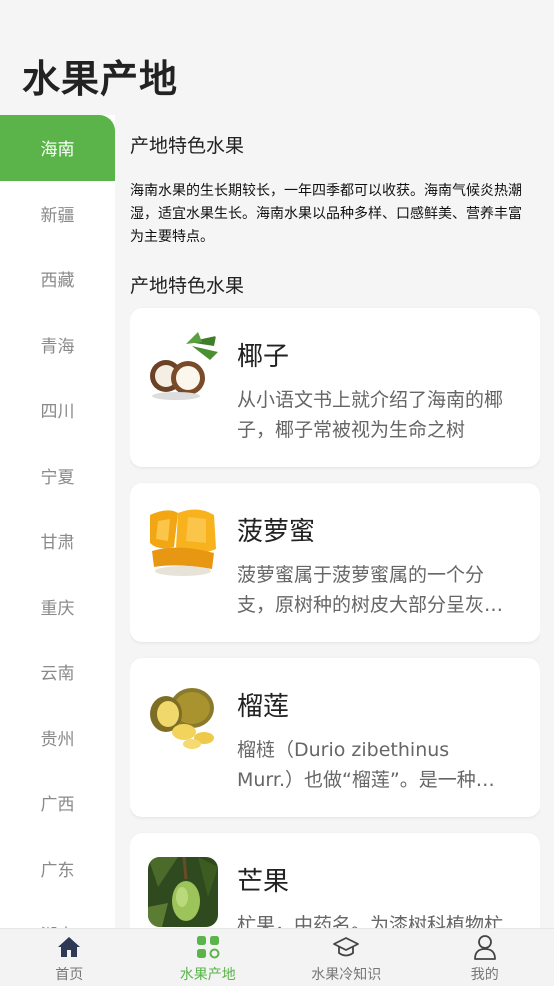 This screenshot has height=986, width=554. What do you see at coordinates (183, 892) in the screenshot?
I see `mango-image` at bounding box center [183, 892].